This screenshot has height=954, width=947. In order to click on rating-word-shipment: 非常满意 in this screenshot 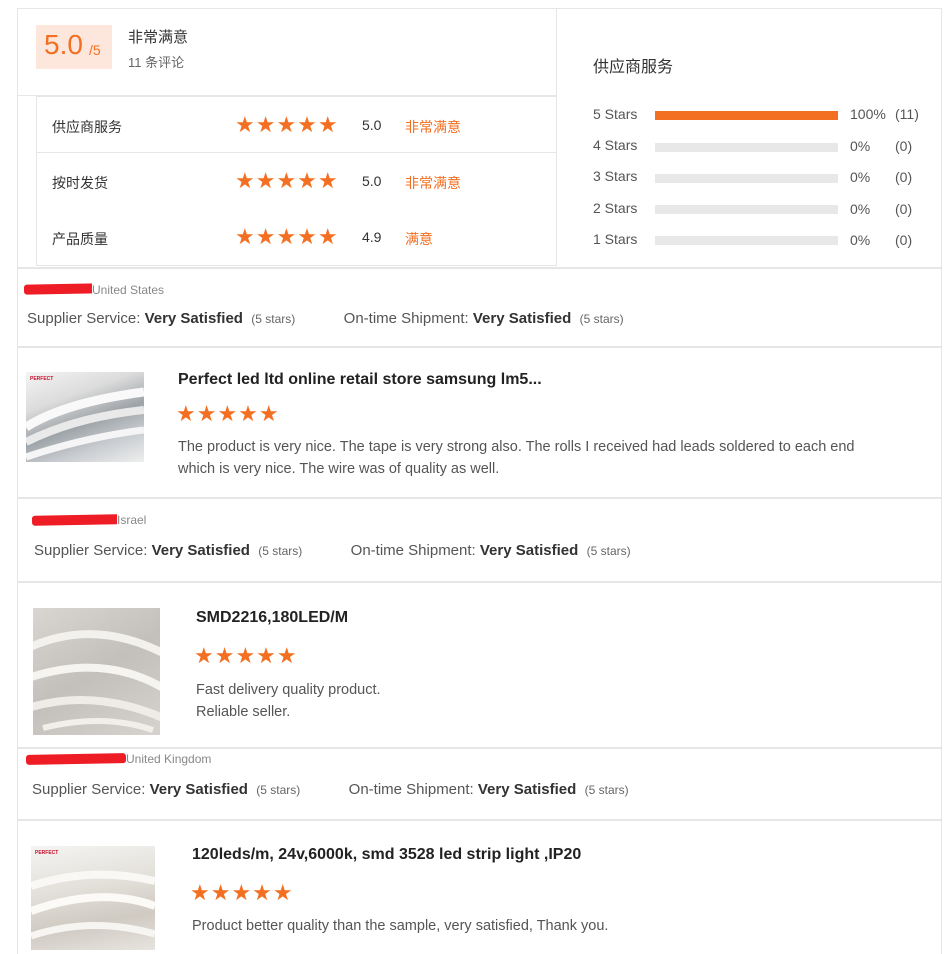, I will do `click(433, 183)`.